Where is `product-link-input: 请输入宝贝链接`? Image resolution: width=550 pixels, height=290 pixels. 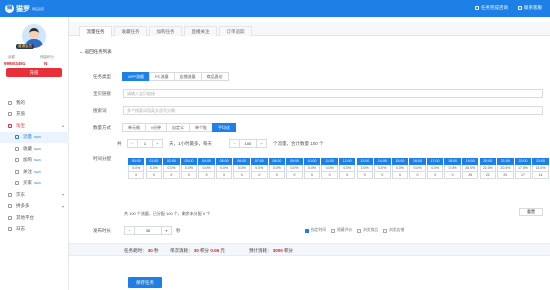
product-link-input: 请输入宝贝链接 is located at coordinates (333, 93).